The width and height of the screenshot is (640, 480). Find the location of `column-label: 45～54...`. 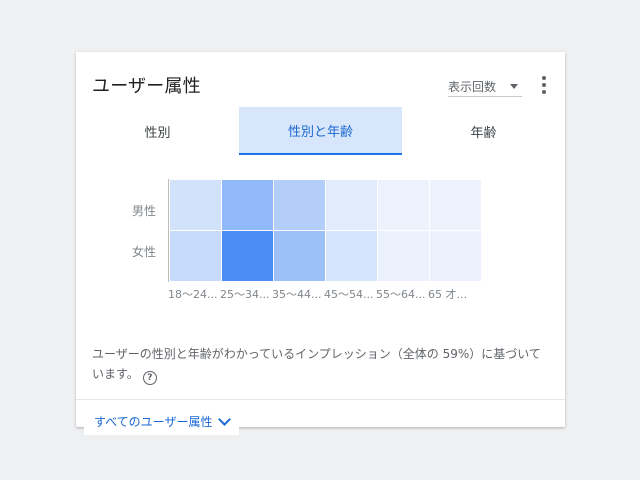

column-label: 45～54... is located at coordinates (349, 294).